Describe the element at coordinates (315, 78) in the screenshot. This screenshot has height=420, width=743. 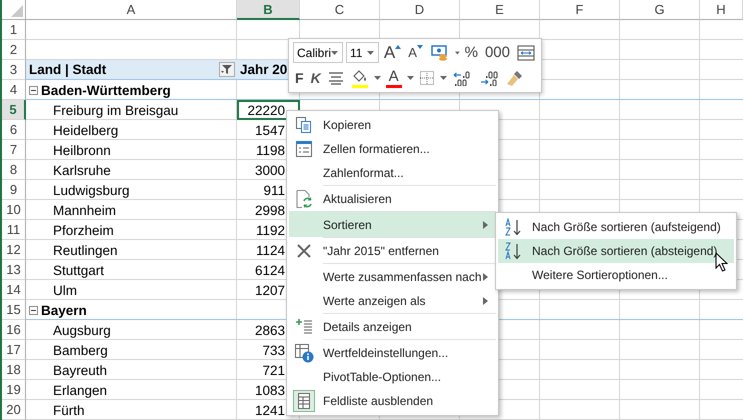
I see `italic-button: K` at that location.